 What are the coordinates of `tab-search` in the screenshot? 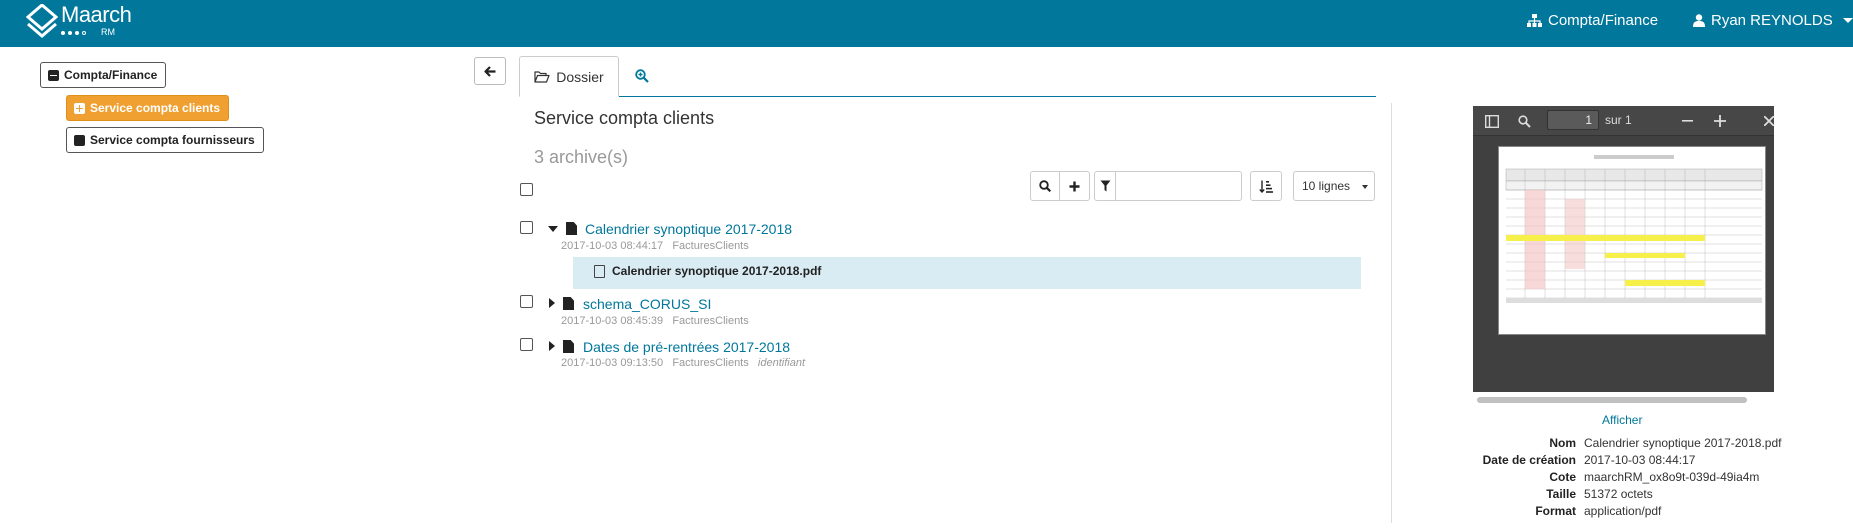 It's located at (642, 77).